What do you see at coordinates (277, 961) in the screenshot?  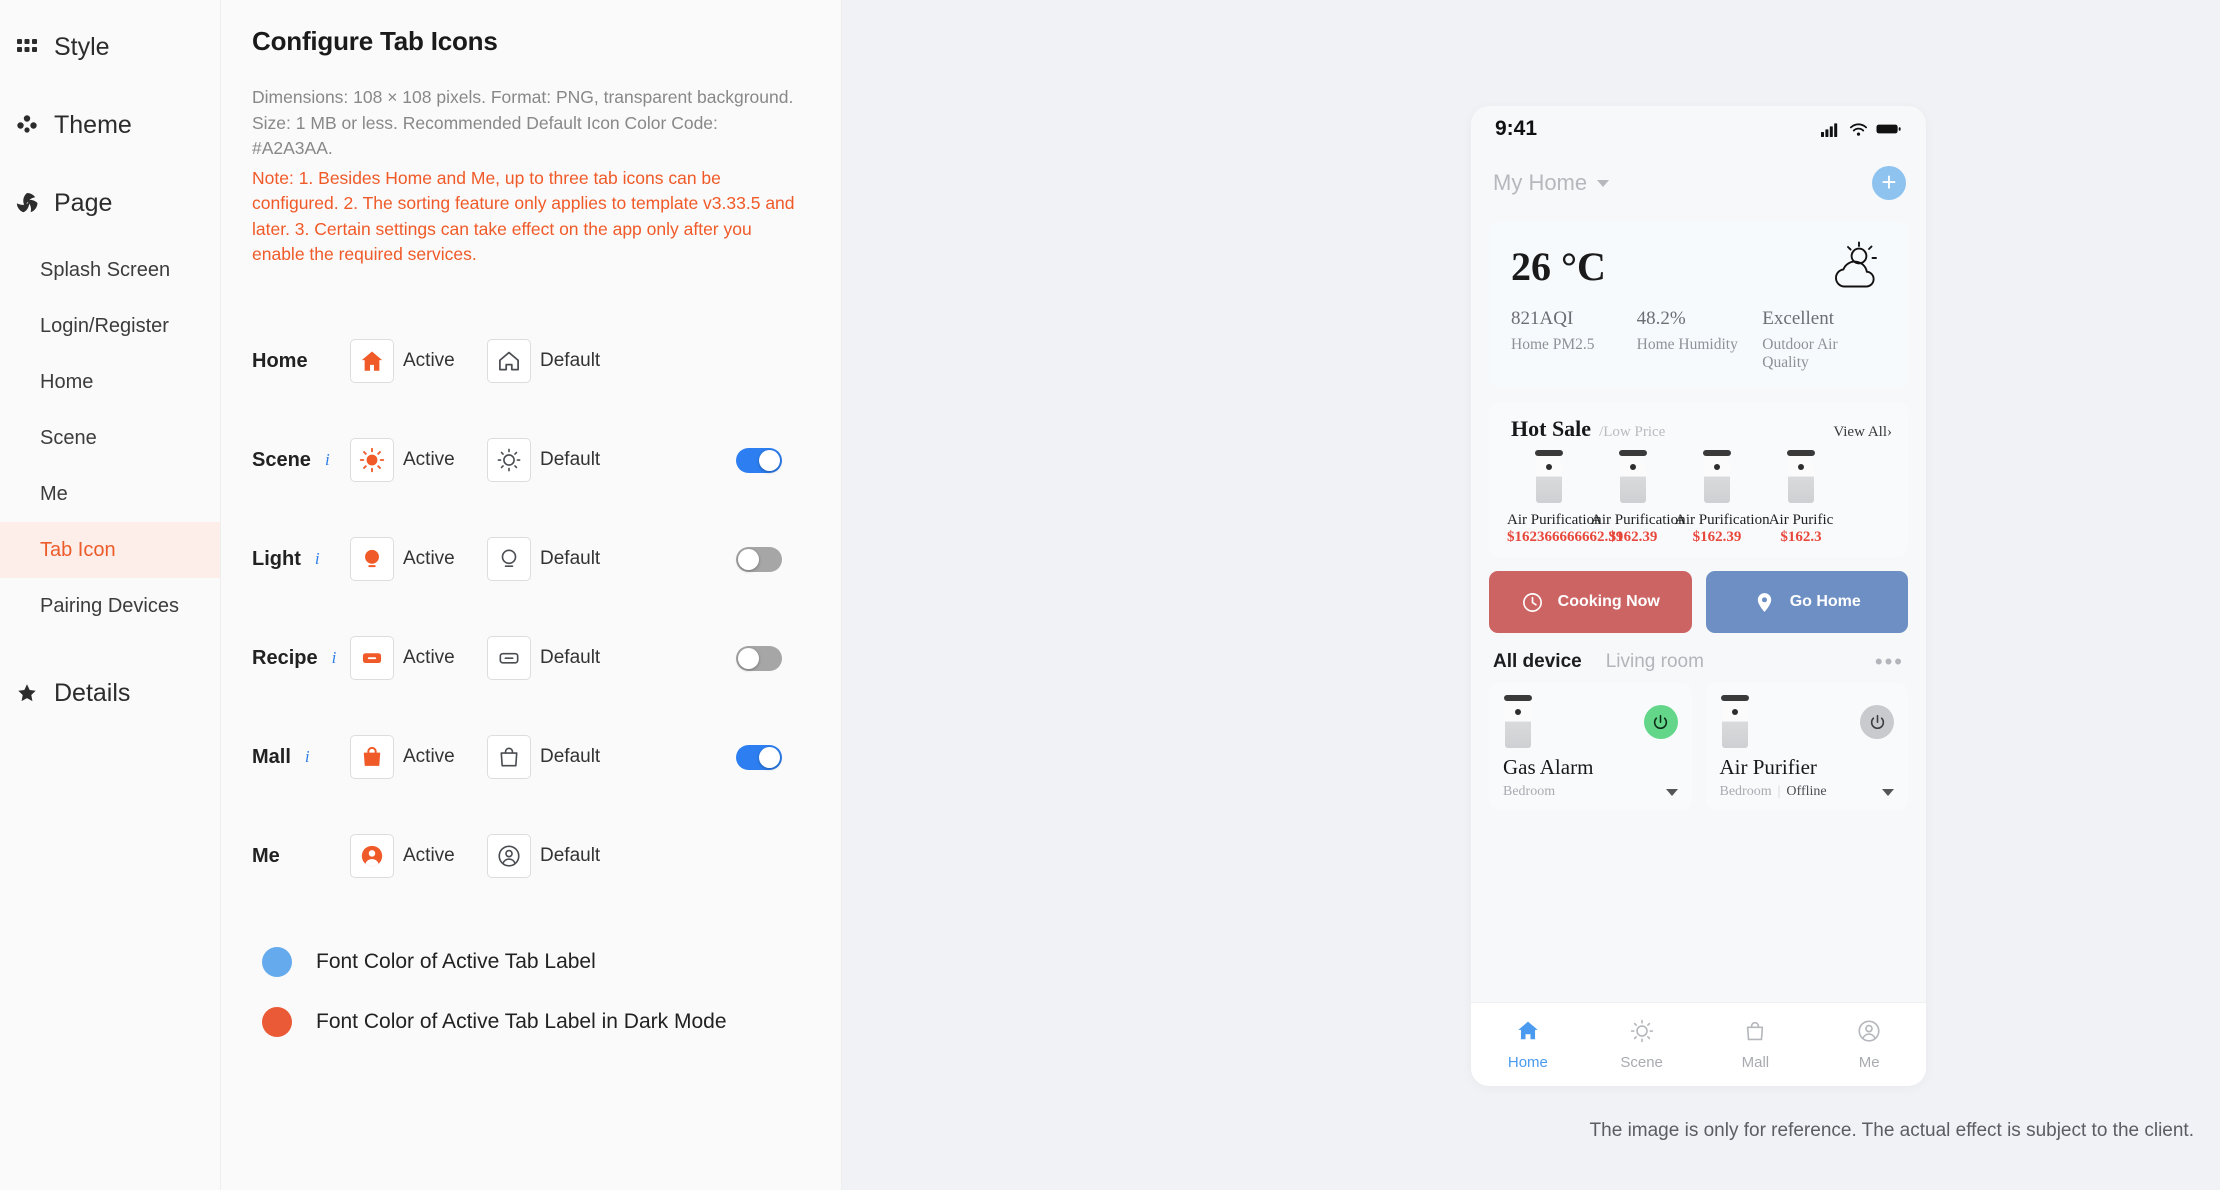 I see `color-swatch-active-label` at bounding box center [277, 961].